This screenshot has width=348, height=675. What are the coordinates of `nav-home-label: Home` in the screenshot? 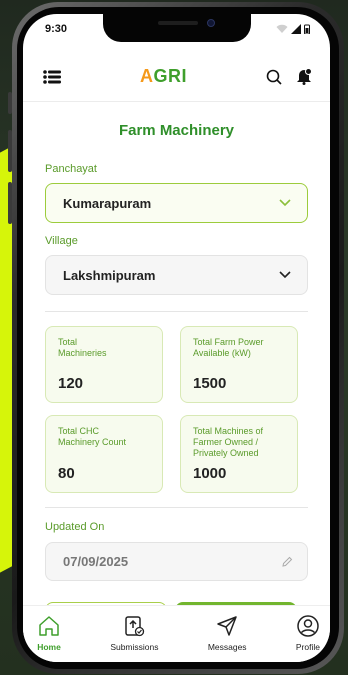 It's located at (49, 647).